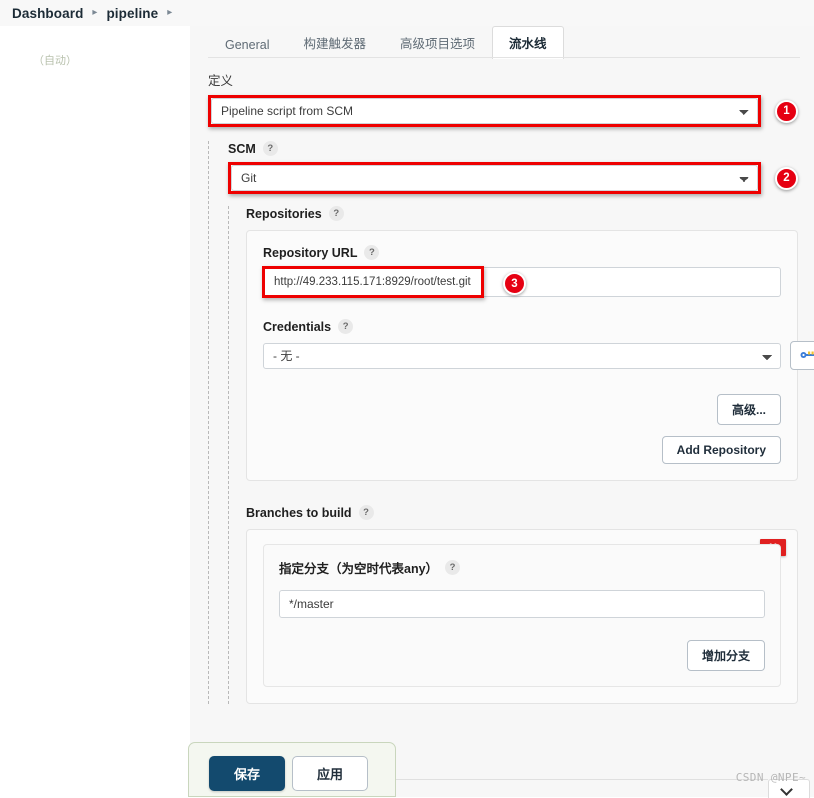  Describe the element at coordinates (513, 148) in the screenshot. I see `scm-label: SCM ?` at that location.